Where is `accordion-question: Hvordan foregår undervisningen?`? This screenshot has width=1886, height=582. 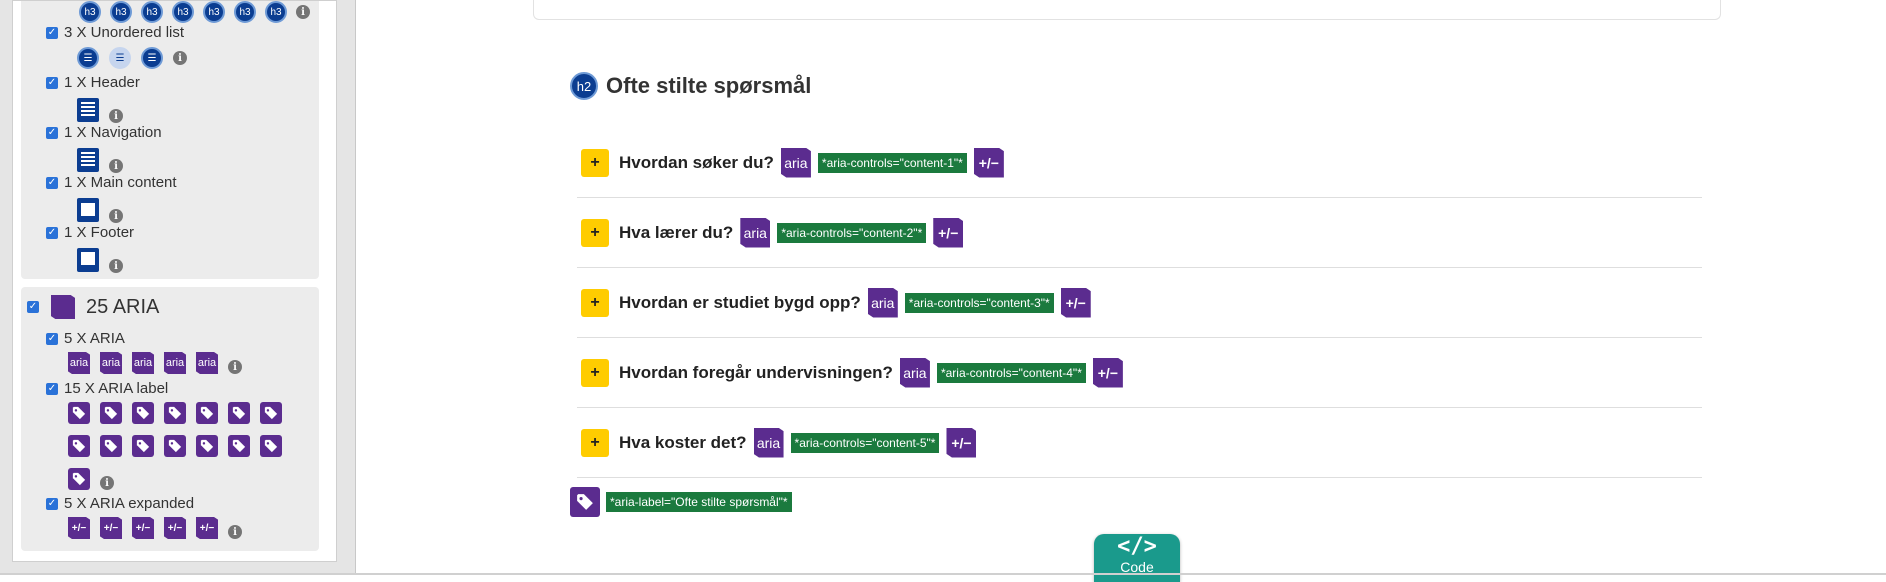 accordion-question: Hvordan foregår undervisningen? is located at coordinates (756, 373).